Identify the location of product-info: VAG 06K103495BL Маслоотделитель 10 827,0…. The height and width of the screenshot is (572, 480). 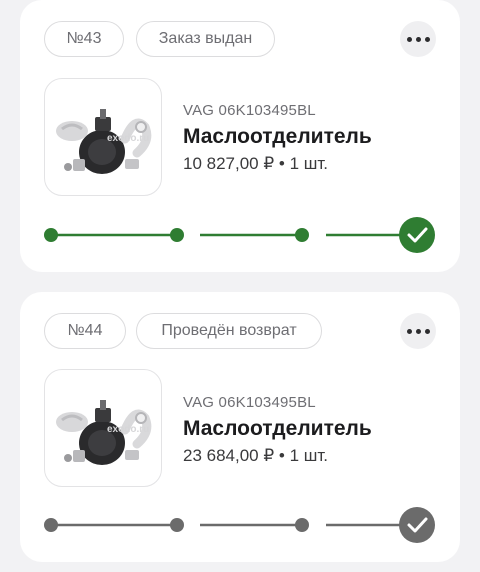
(277, 138).